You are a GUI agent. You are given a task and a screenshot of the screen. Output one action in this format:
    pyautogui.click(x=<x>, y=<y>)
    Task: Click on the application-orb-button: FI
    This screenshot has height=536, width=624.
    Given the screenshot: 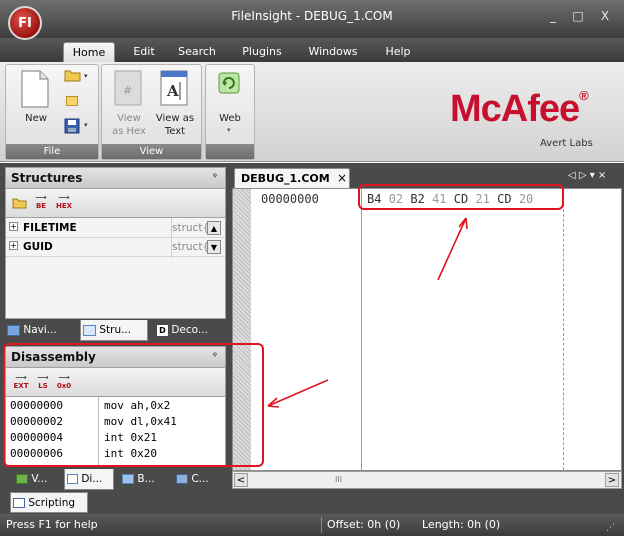 What is the action you would take?
    pyautogui.click(x=25, y=23)
    